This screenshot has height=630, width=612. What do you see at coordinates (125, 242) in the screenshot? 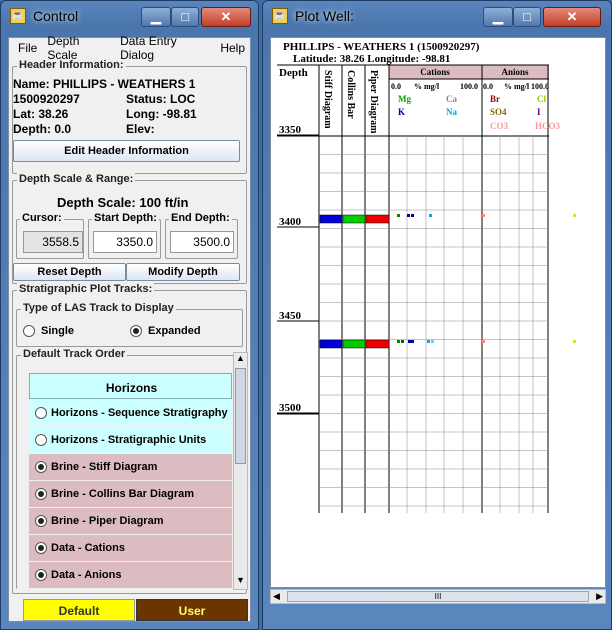
I see `start-depth-input: 3350.0` at bounding box center [125, 242].